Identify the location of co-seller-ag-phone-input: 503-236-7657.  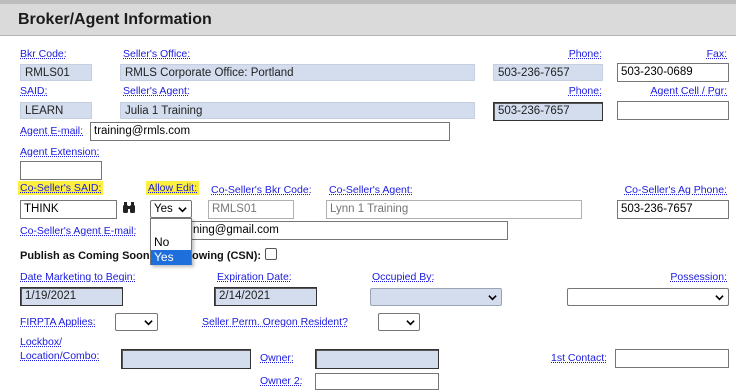
(673, 209).